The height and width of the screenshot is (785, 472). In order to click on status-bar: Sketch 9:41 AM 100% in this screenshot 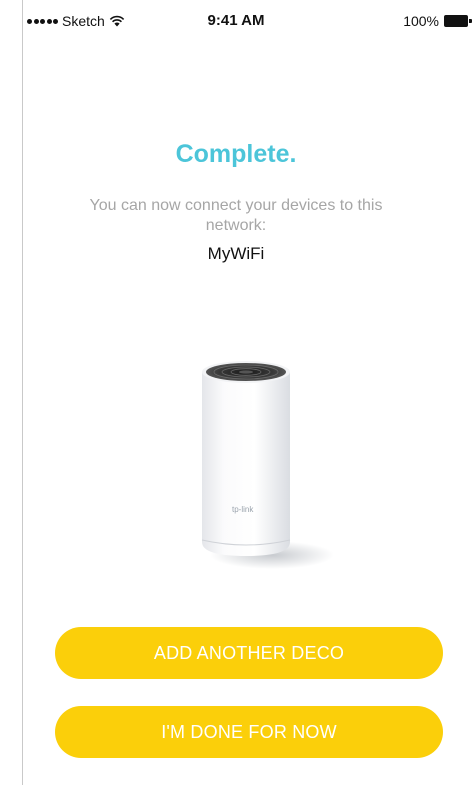, I will do `click(236, 20)`.